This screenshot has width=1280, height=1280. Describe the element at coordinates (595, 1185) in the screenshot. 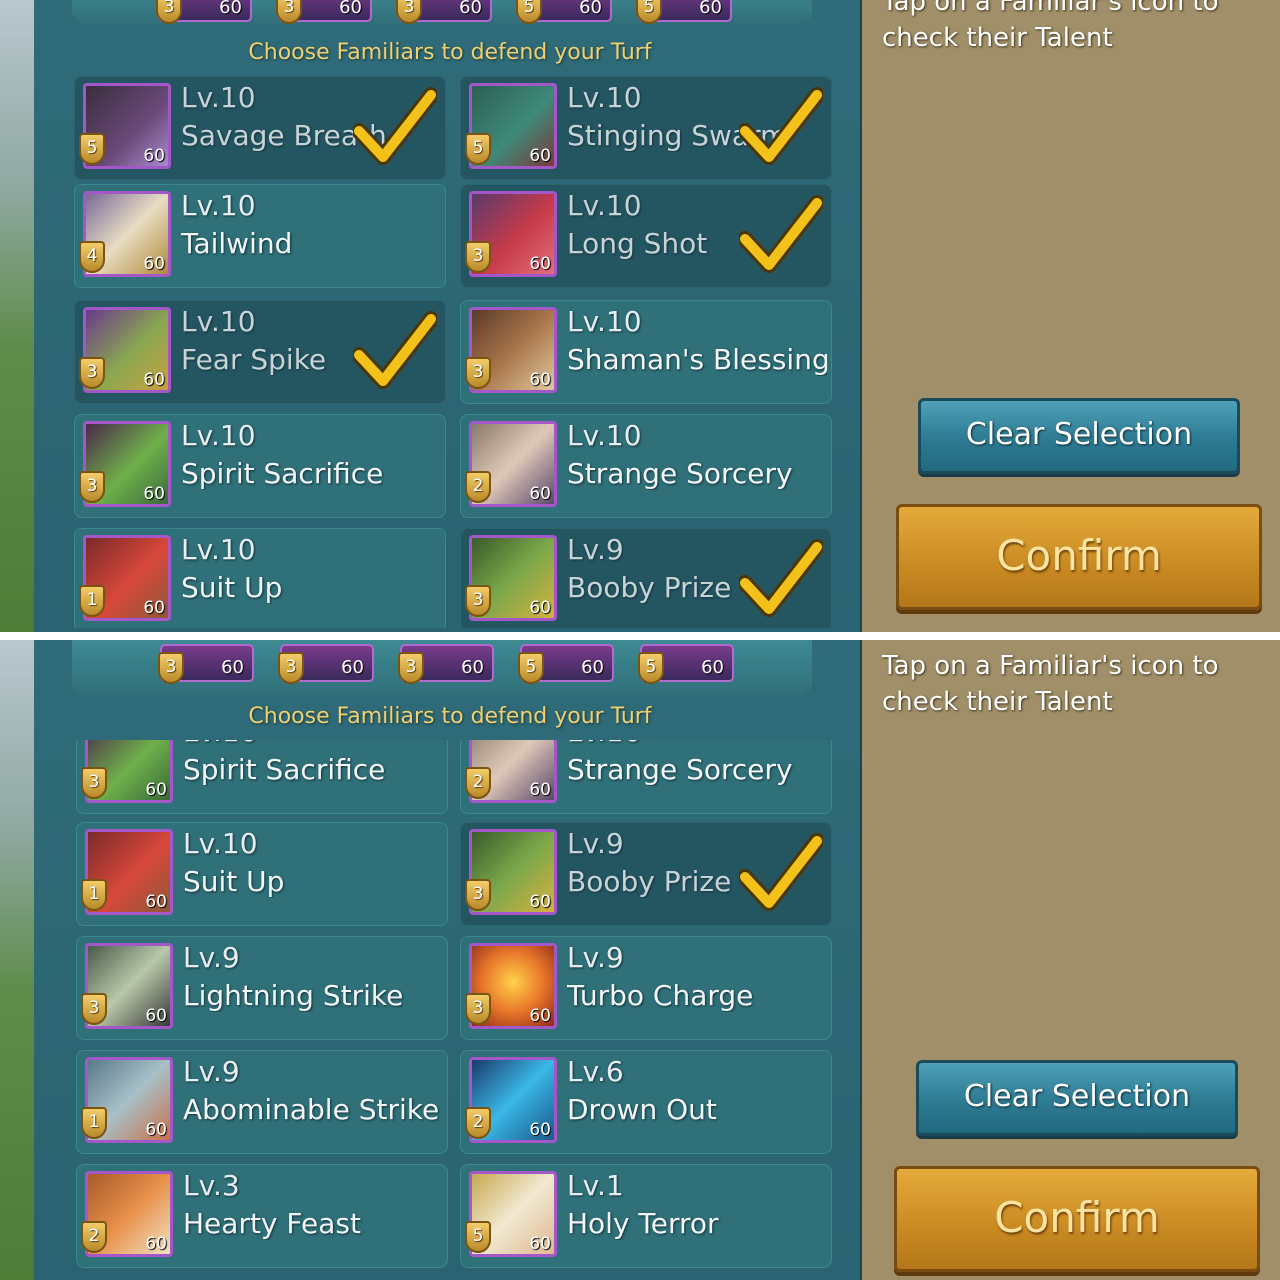

I see `familiar-level: Lv.1` at that location.